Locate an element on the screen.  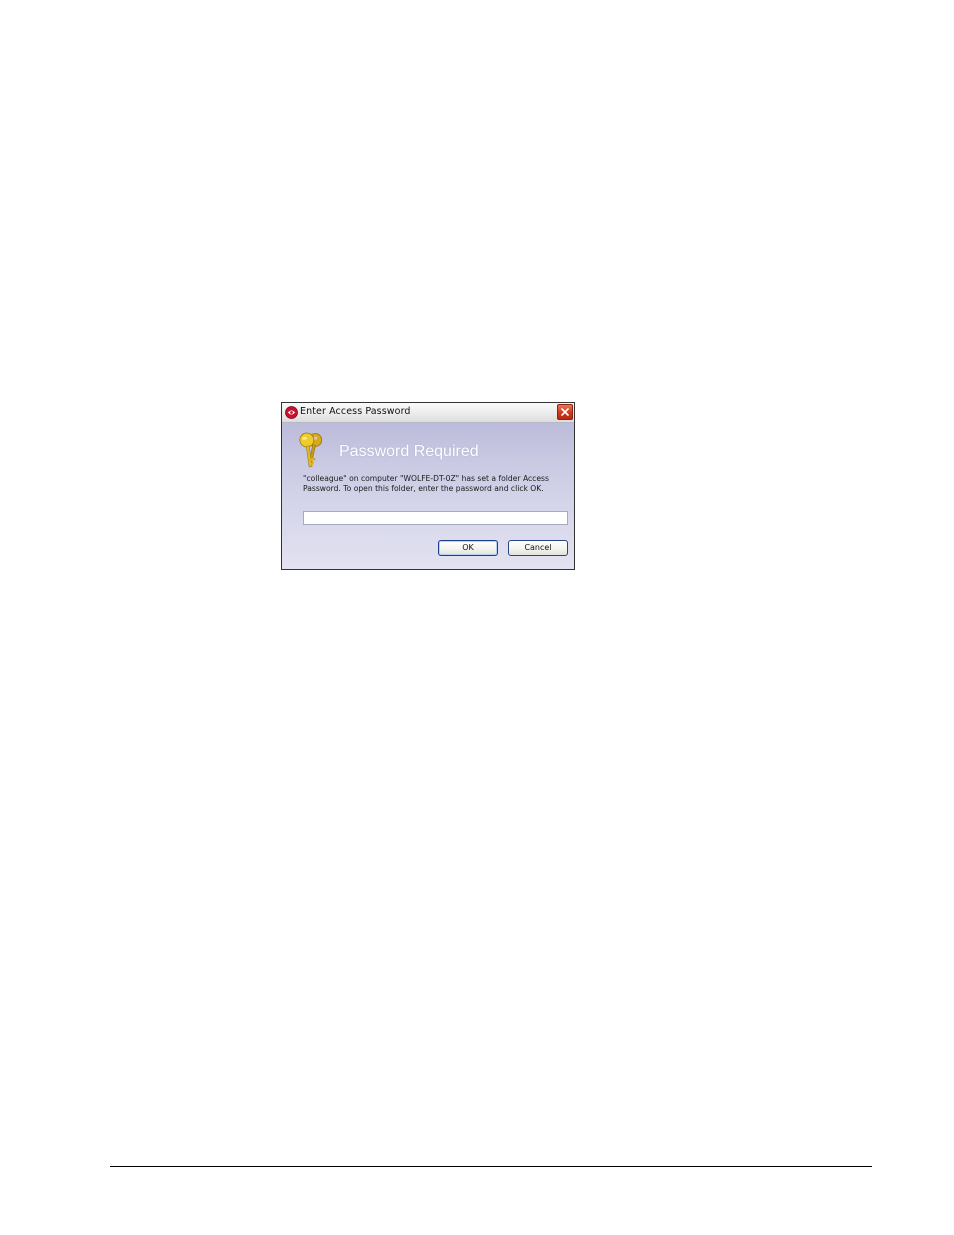
close-icon is located at coordinates (565, 412).